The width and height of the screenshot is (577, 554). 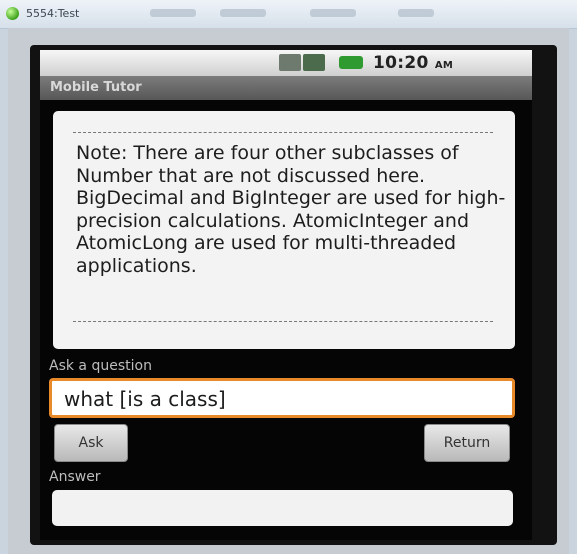 What do you see at coordinates (282, 398) in the screenshot?
I see `question-input: what [is a class]` at bounding box center [282, 398].